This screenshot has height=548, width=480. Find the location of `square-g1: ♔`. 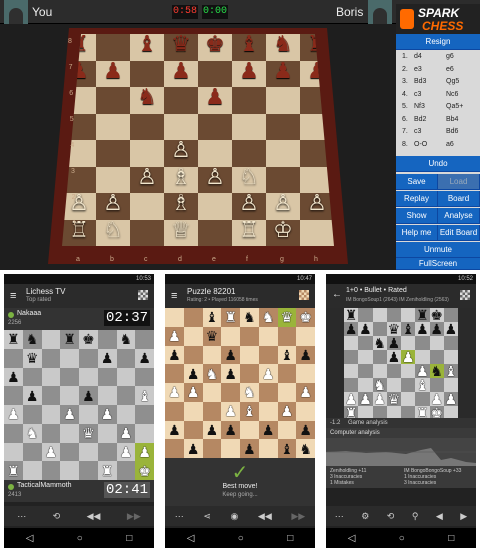

square-g1: ♔ is located at coordinates (283, 231).